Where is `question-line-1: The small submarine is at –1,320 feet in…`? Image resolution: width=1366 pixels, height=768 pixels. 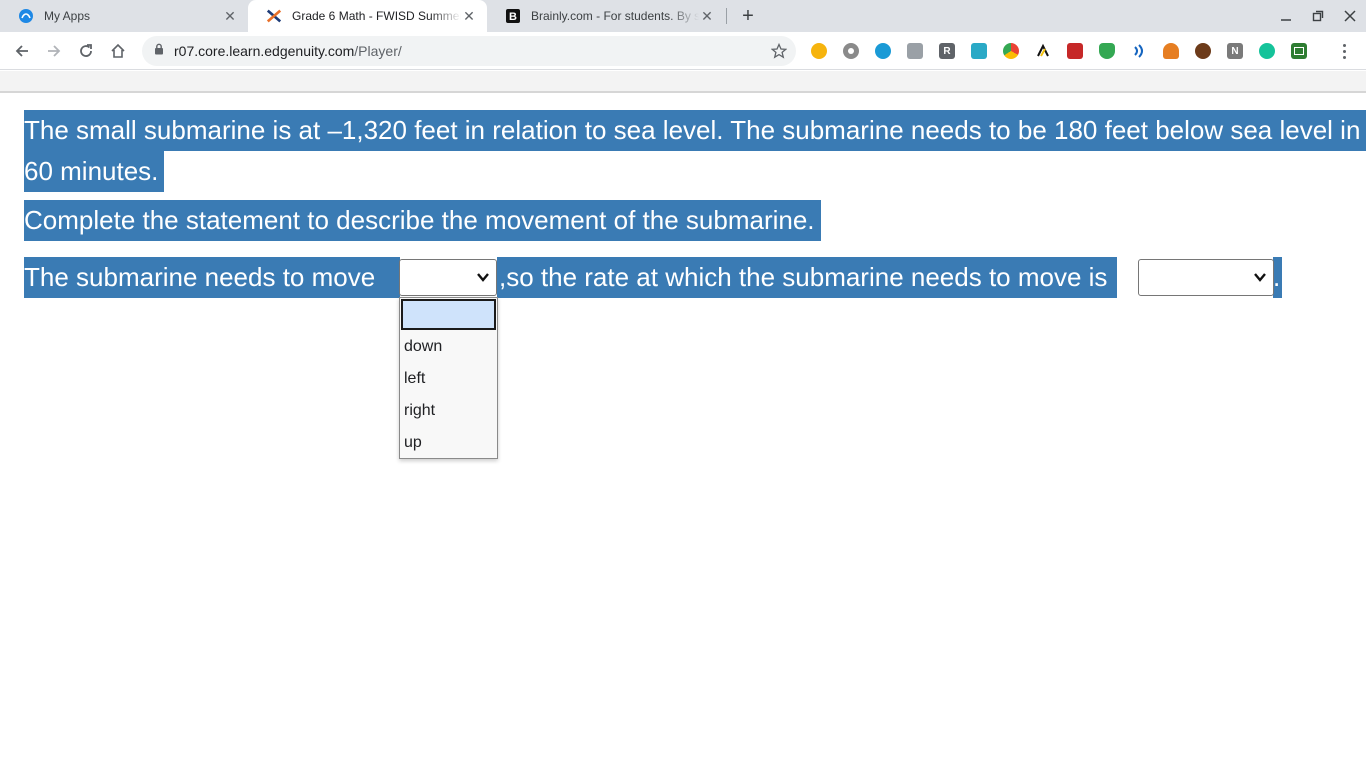
question-line-1: The small submarine is at –1,320 feet in… is located at coordinates (695, 130).